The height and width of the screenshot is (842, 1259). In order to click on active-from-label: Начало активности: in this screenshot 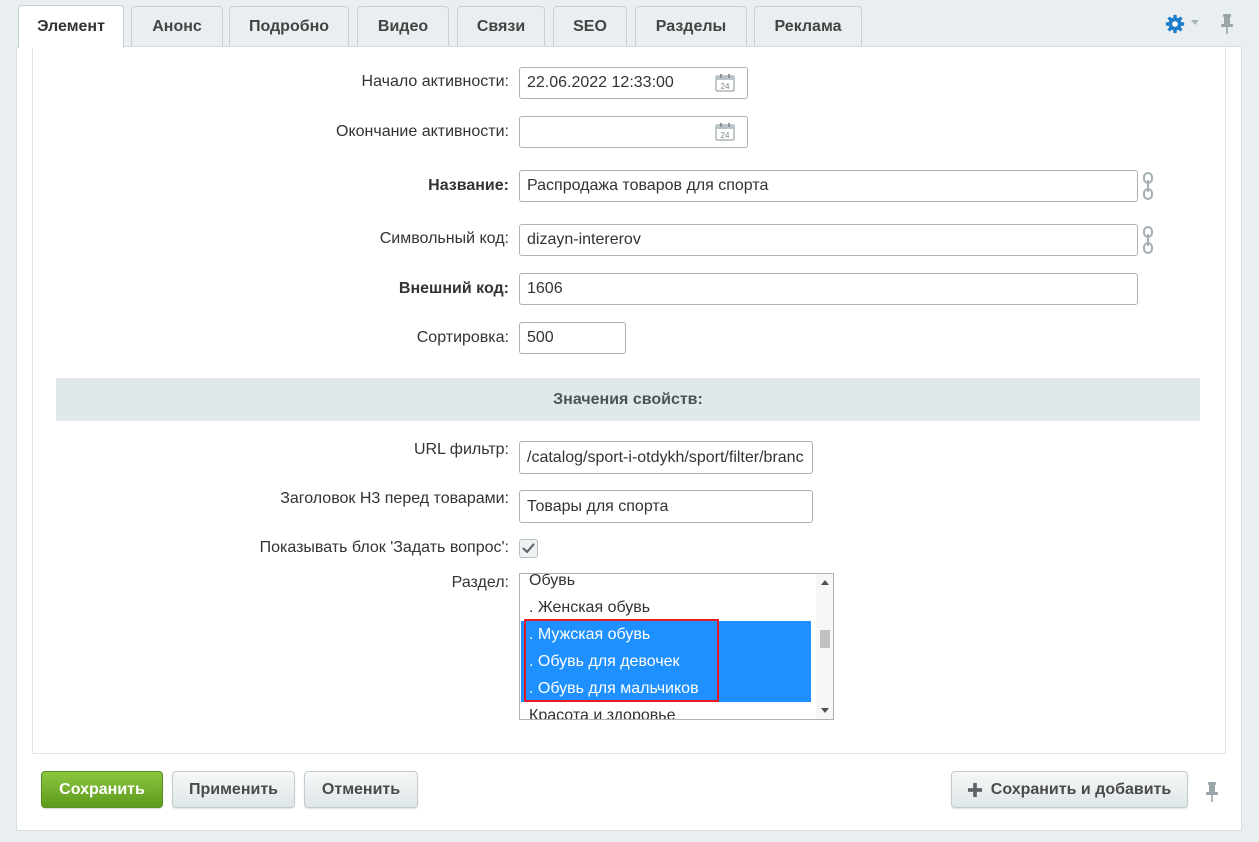, I will do `click(435, 81)`.